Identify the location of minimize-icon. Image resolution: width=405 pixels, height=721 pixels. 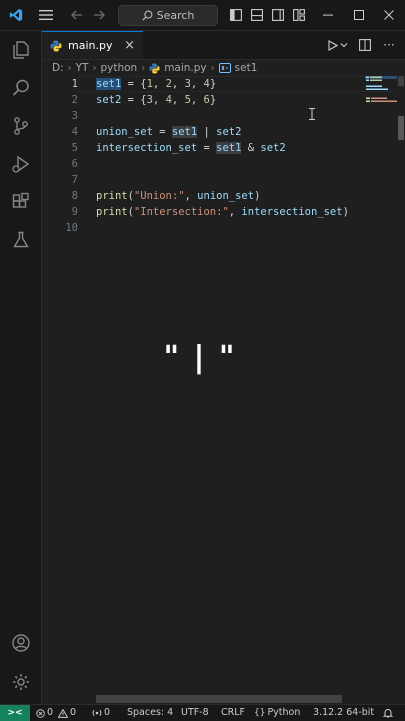
(328, 15).